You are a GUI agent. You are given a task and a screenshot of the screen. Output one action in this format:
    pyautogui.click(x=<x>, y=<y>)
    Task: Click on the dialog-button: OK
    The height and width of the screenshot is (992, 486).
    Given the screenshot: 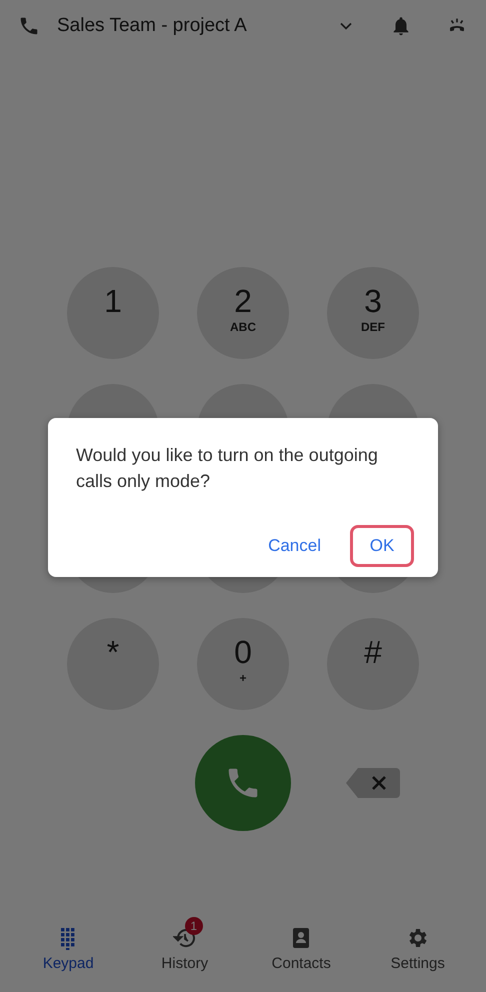 What is the action you would take?
    pyautogui.click(x=382, y=546)
    